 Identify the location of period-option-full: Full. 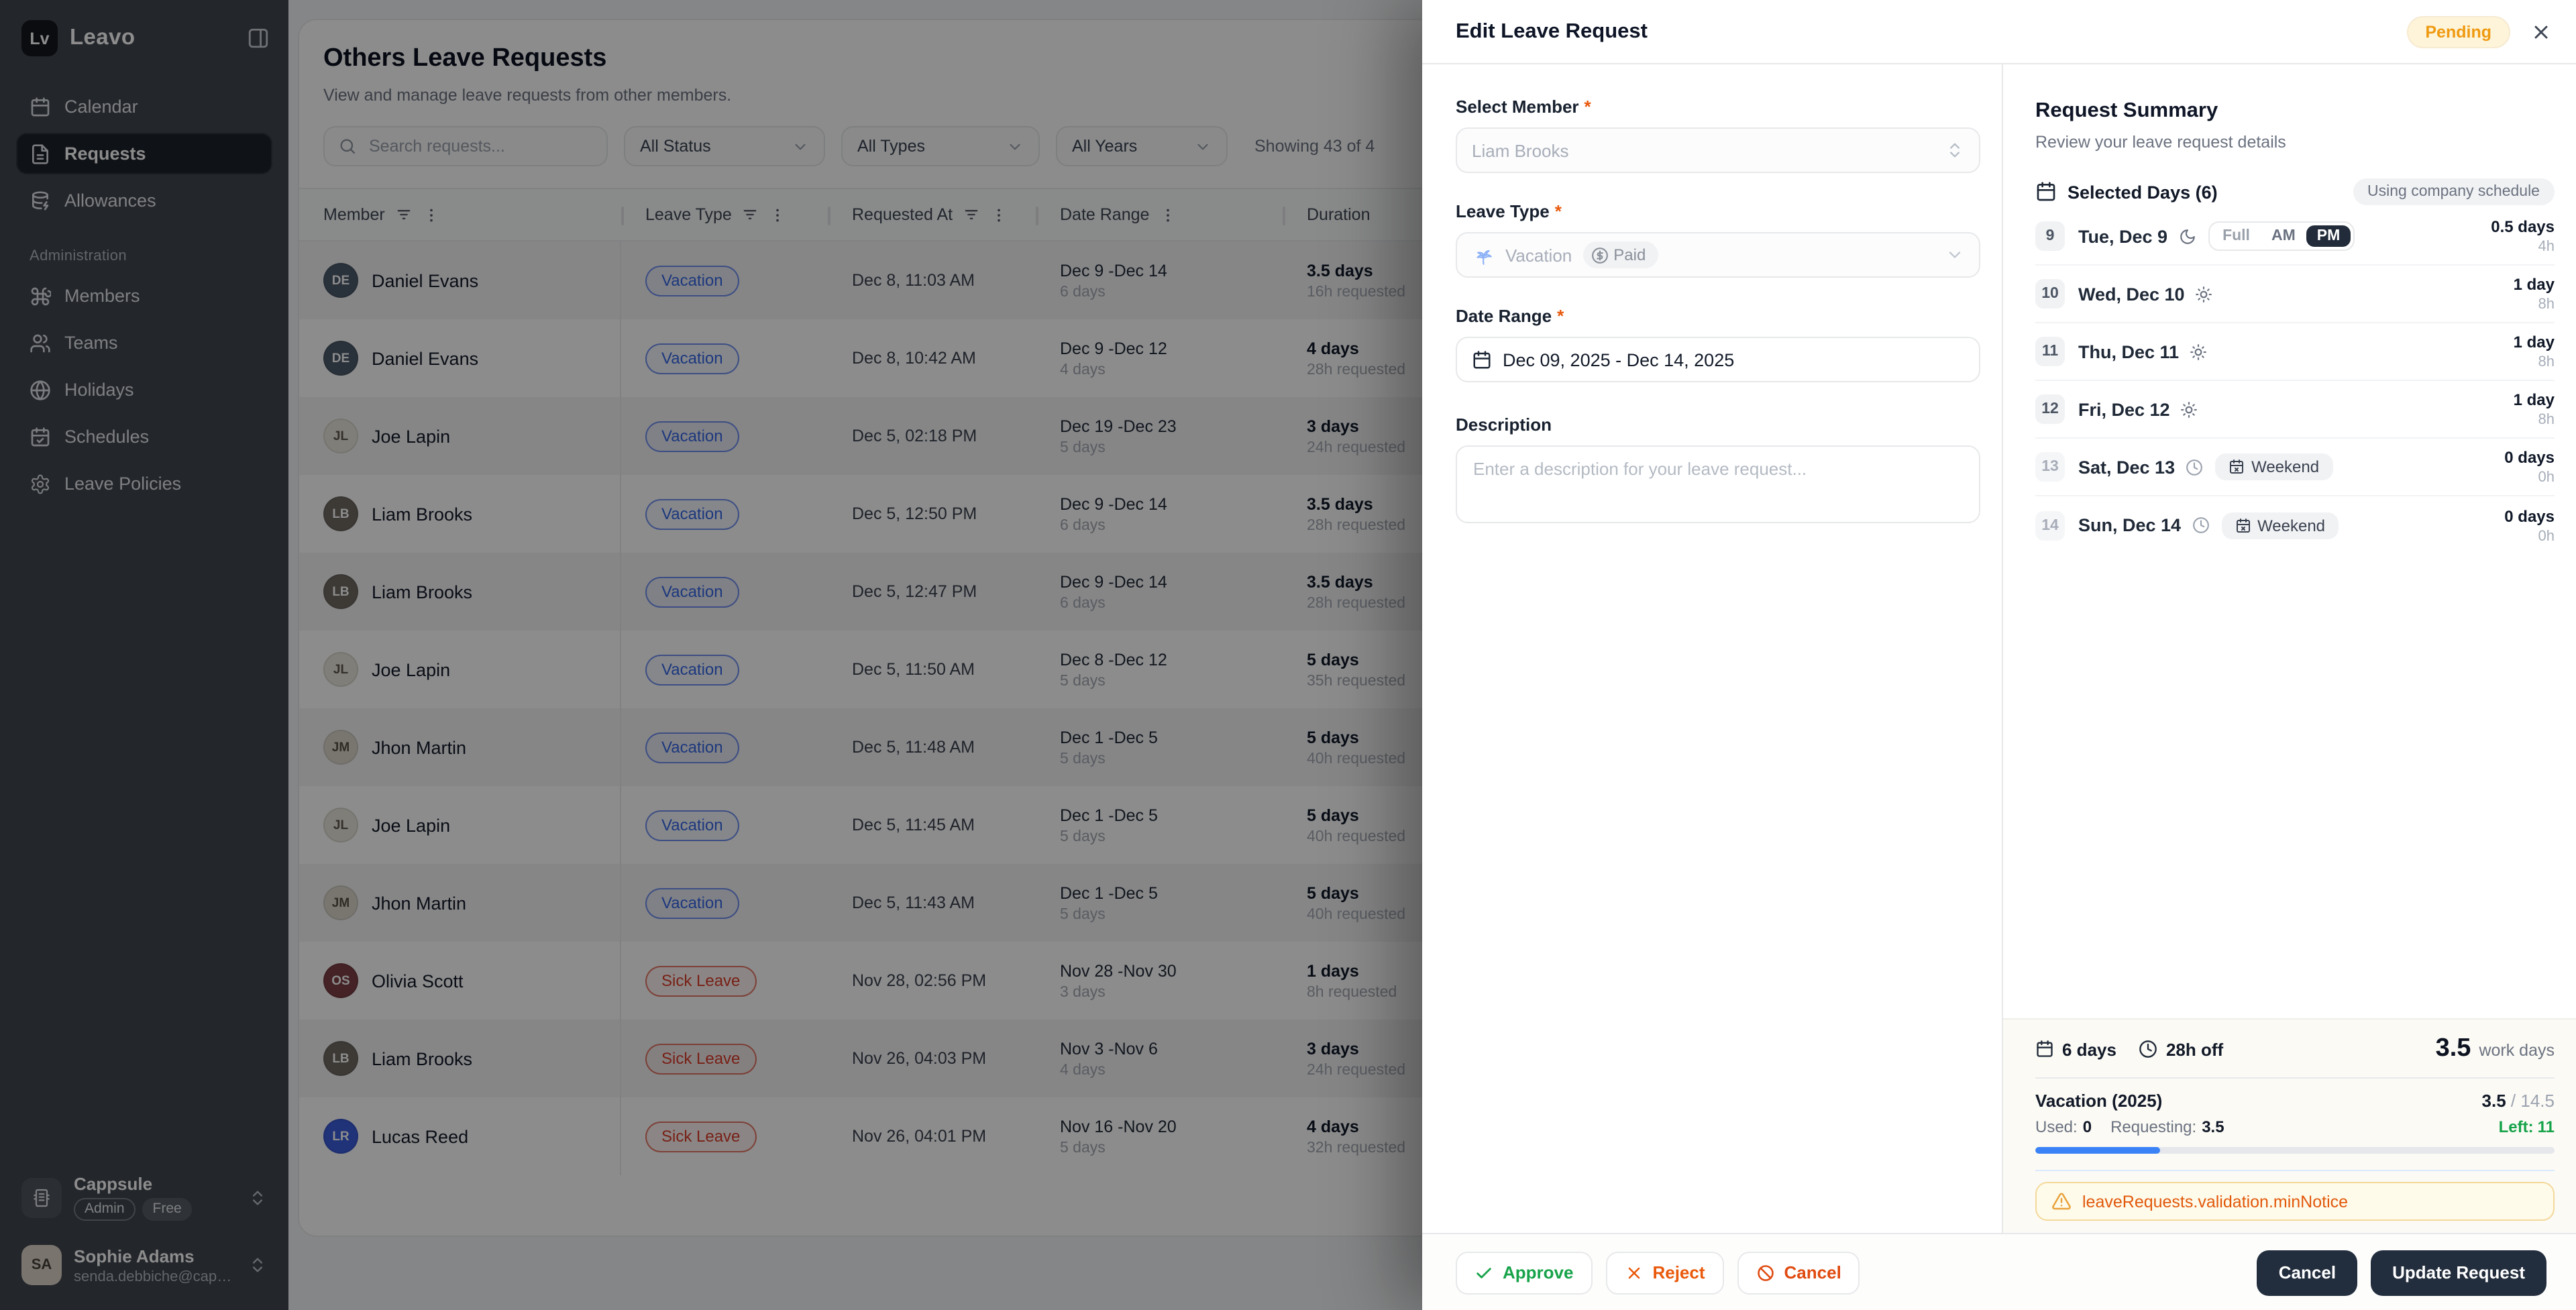
(2236, 236).